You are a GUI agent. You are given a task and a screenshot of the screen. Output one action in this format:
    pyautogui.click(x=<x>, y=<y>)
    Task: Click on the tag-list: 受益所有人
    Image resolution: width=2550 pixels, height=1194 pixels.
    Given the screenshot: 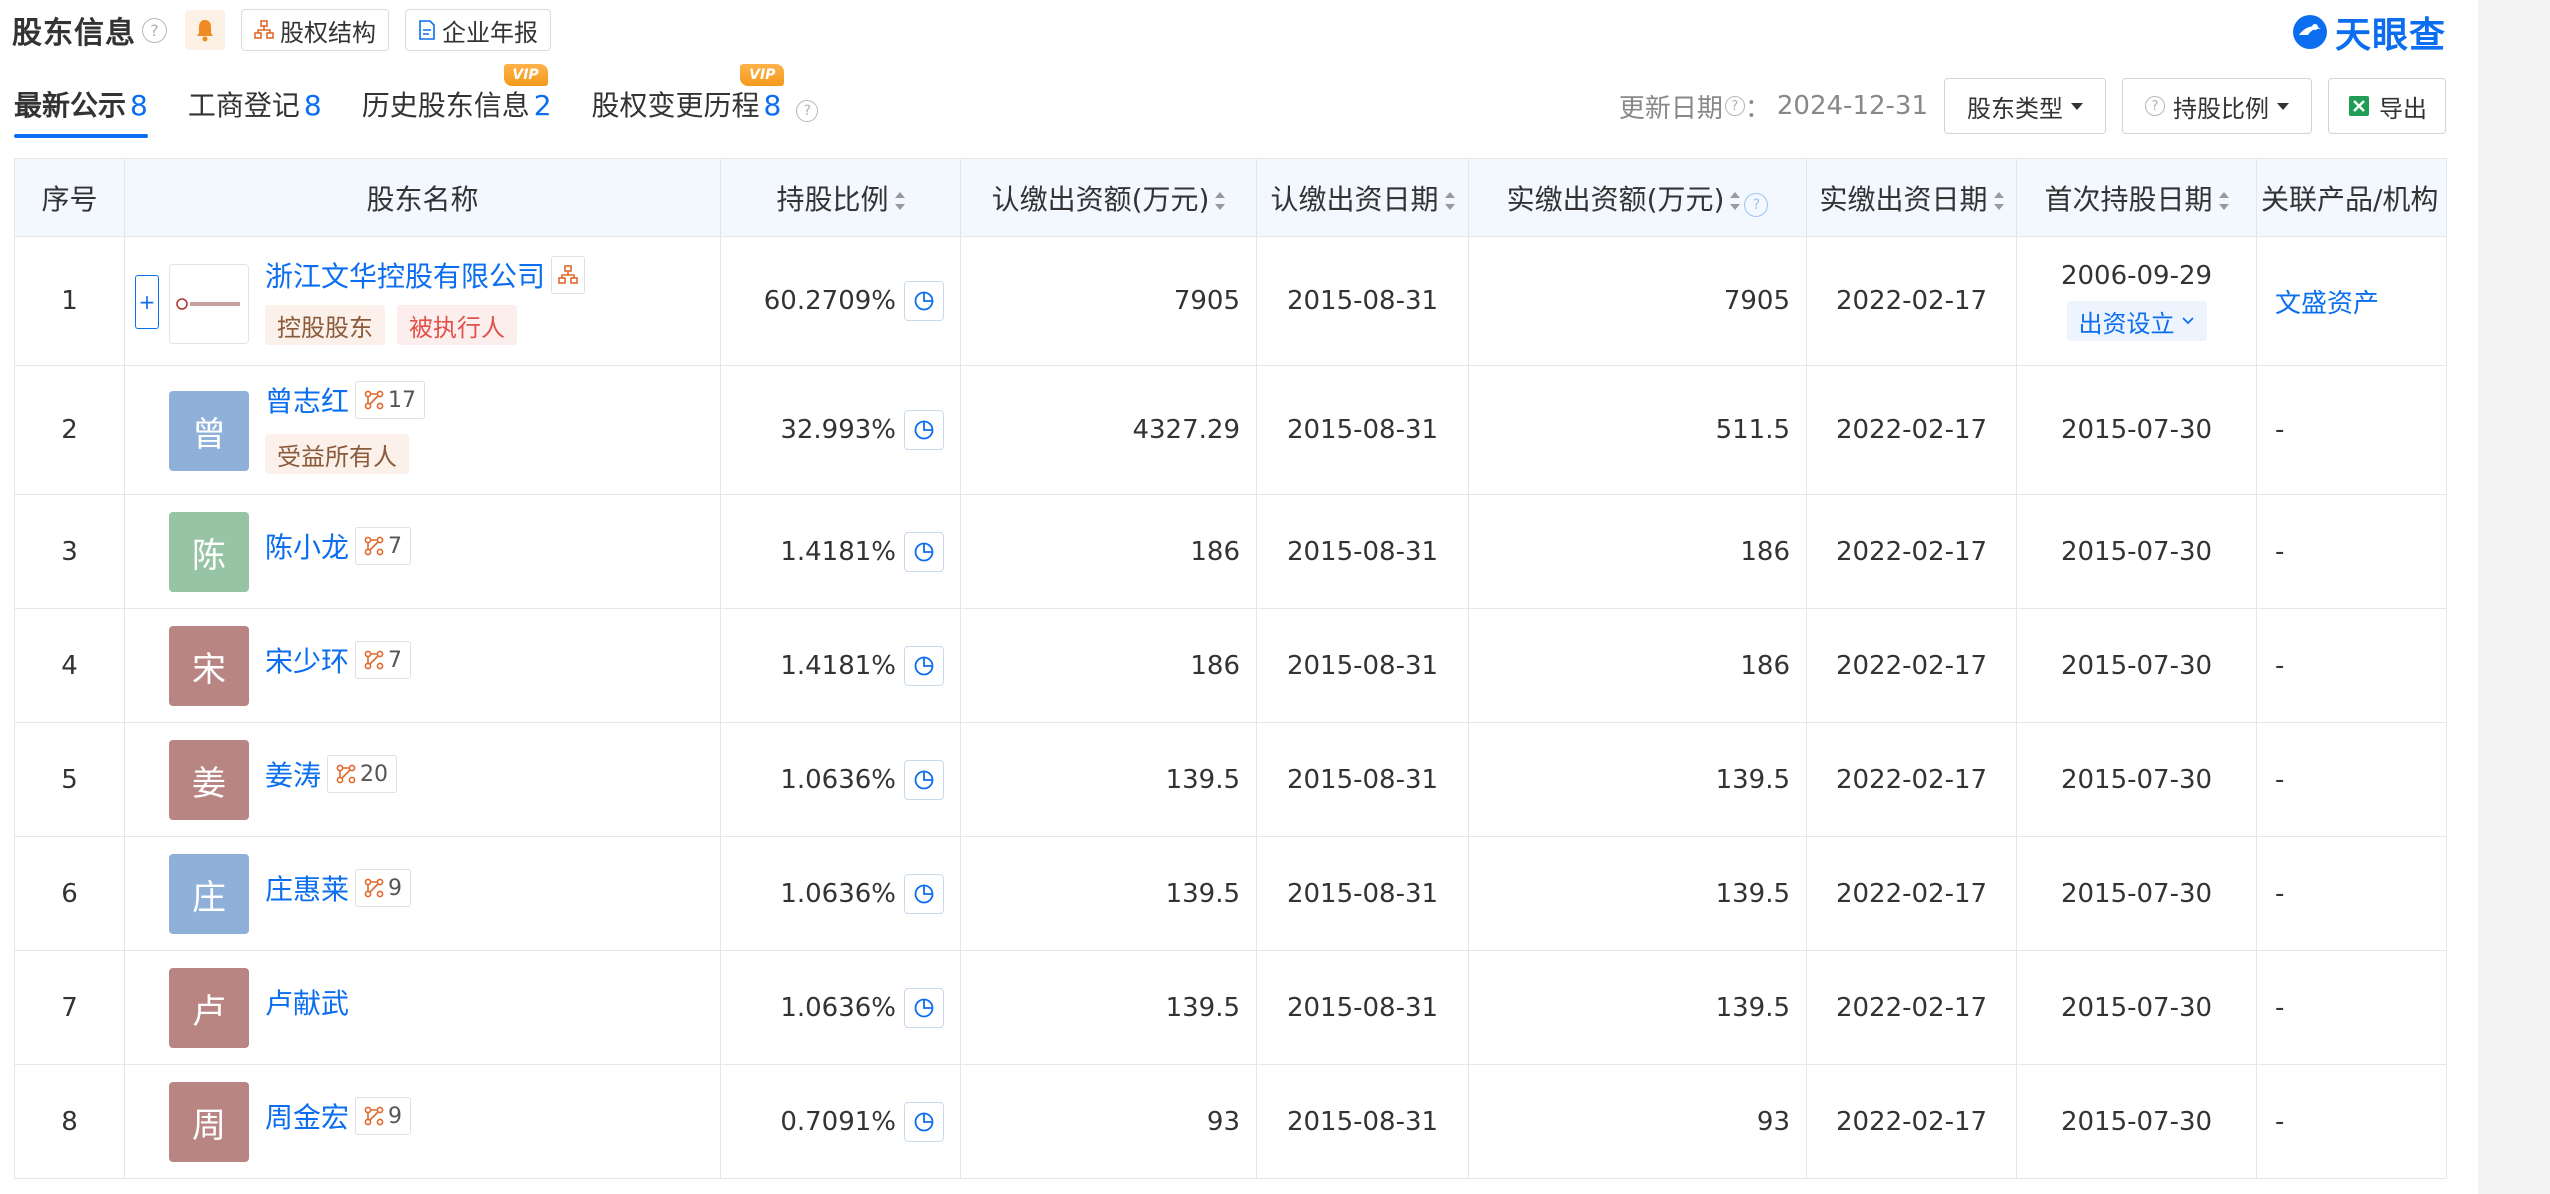 What is the action you would take?
    pyautogui.click(x=337, y=454)
    